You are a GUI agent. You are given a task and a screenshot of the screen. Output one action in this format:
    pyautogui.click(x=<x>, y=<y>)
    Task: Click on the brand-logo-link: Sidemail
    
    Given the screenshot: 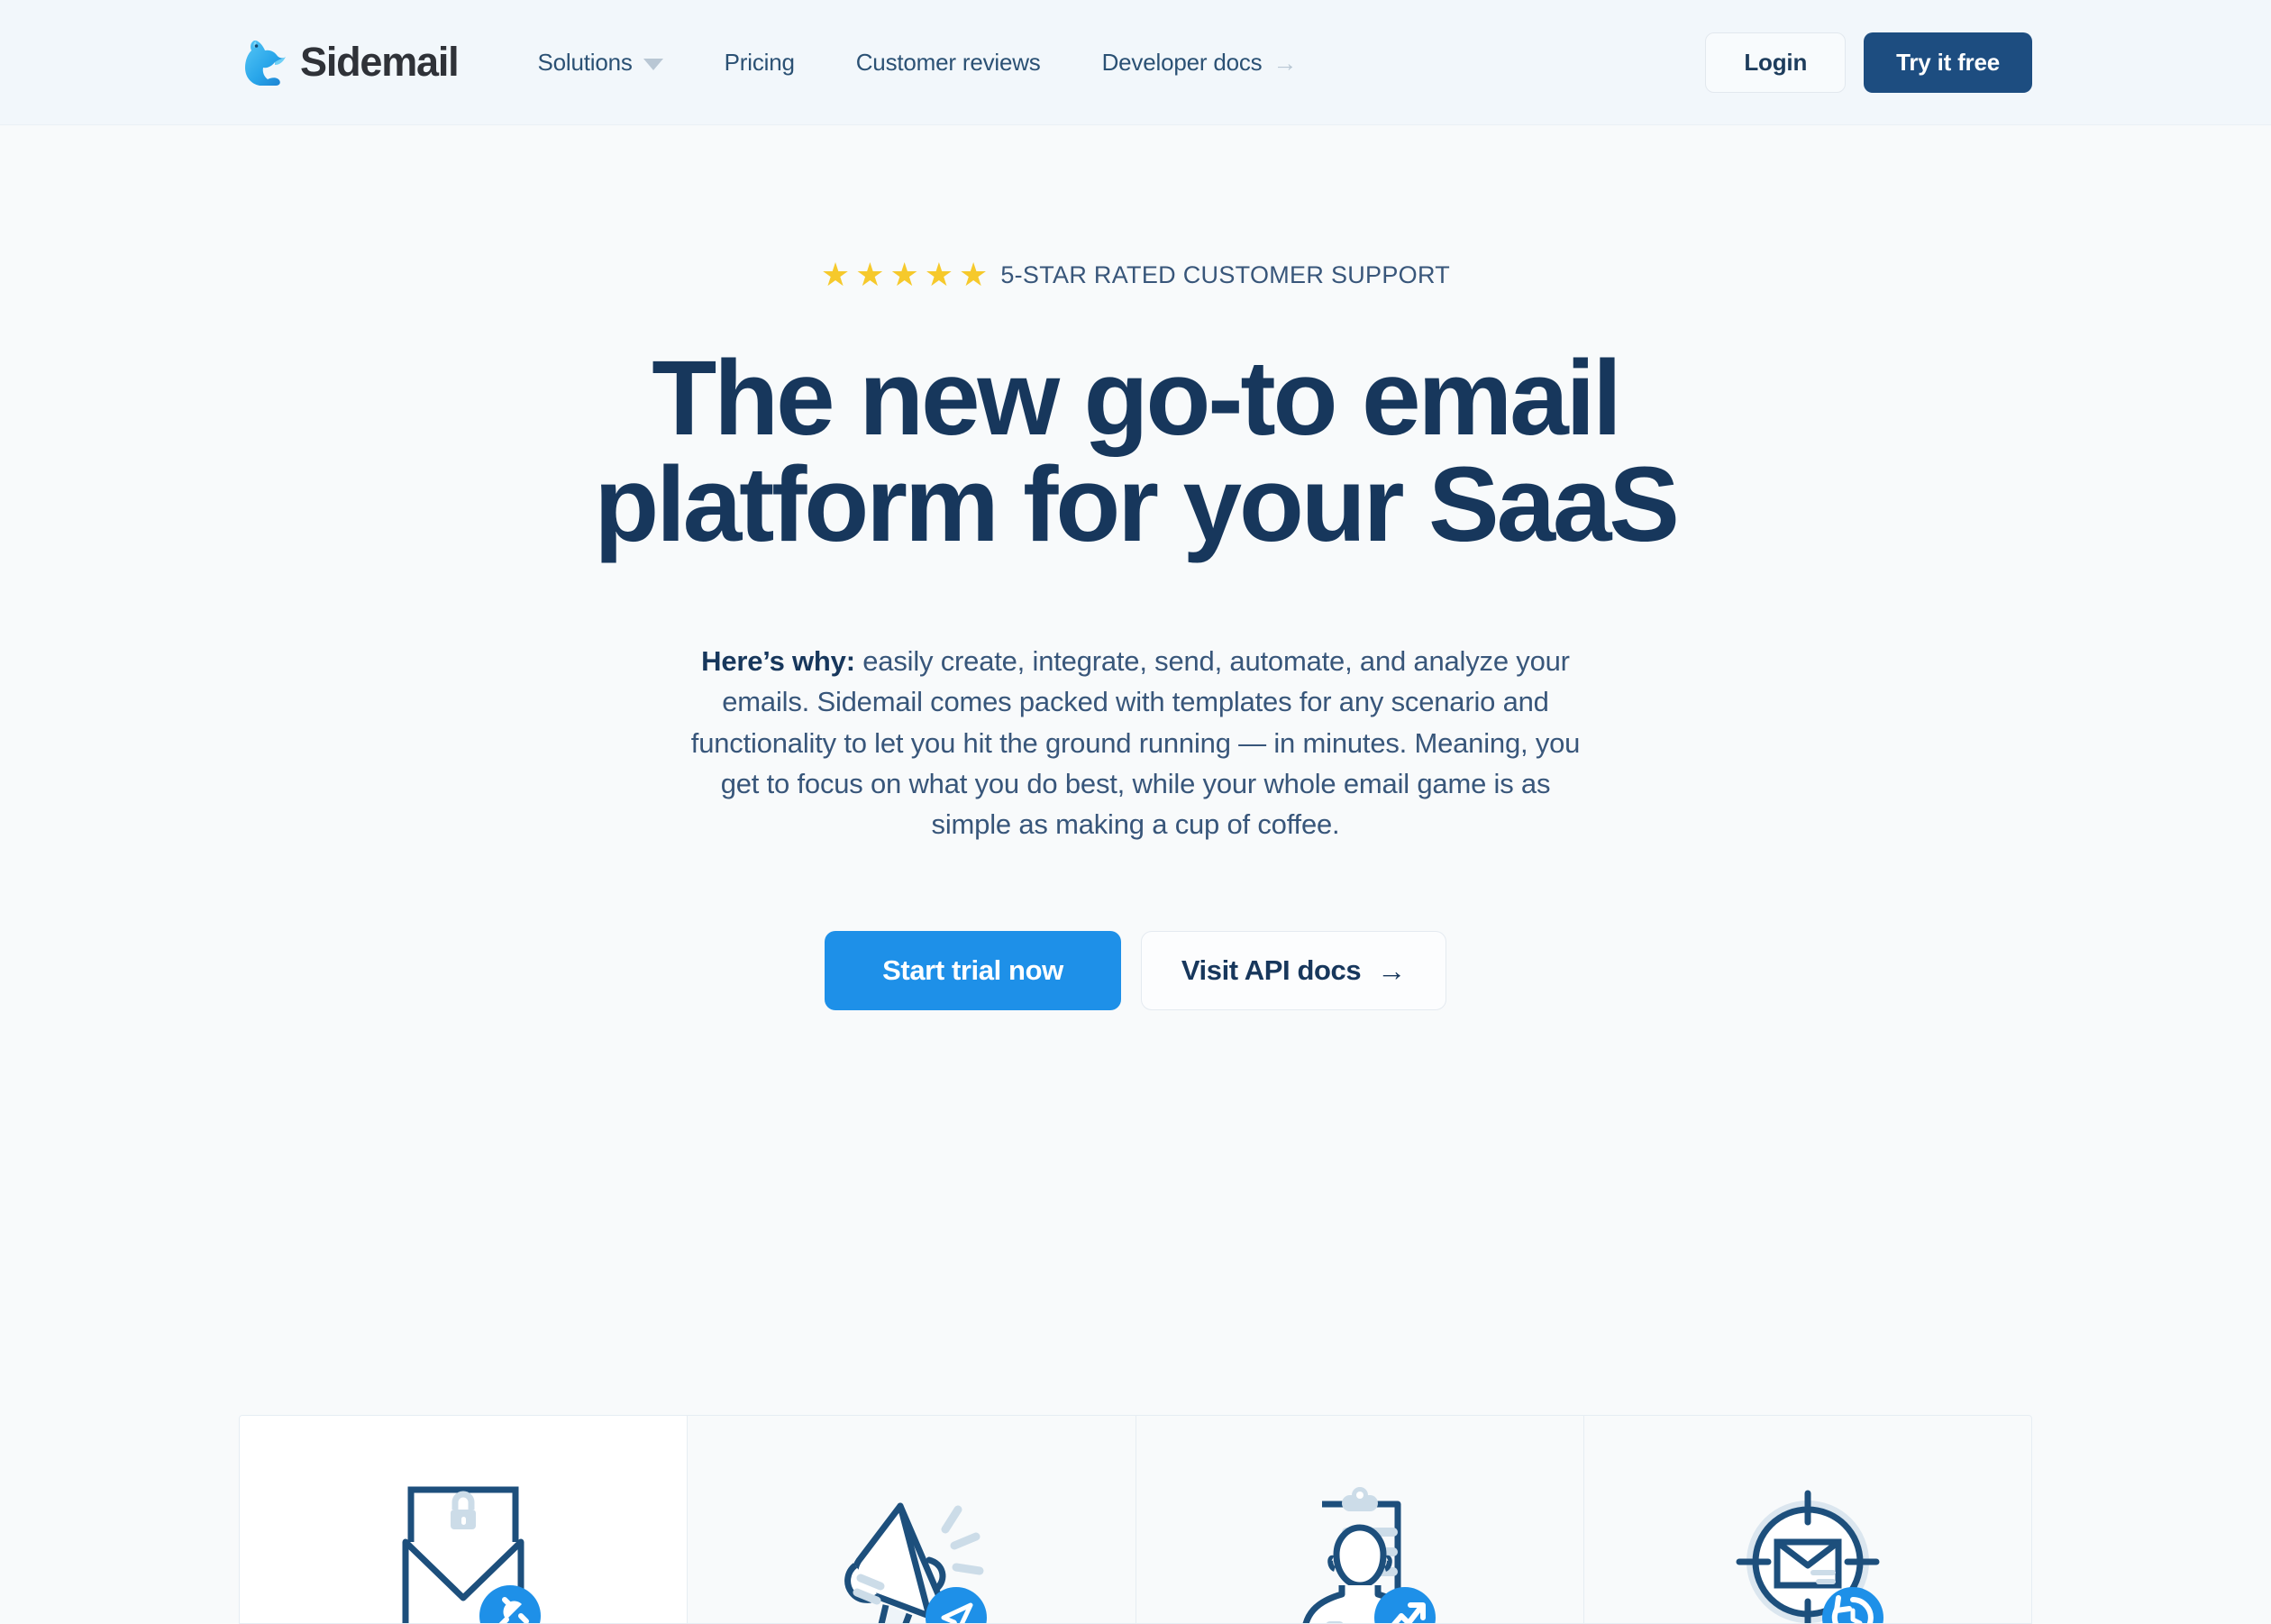 What is the action you would take?
    pyautogui.click(x=349, y=62)
    